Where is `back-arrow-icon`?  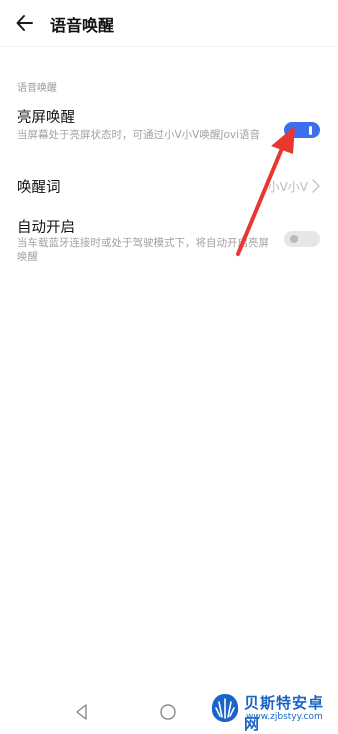
back-arrow-icon is located at coordinates (25, 23).